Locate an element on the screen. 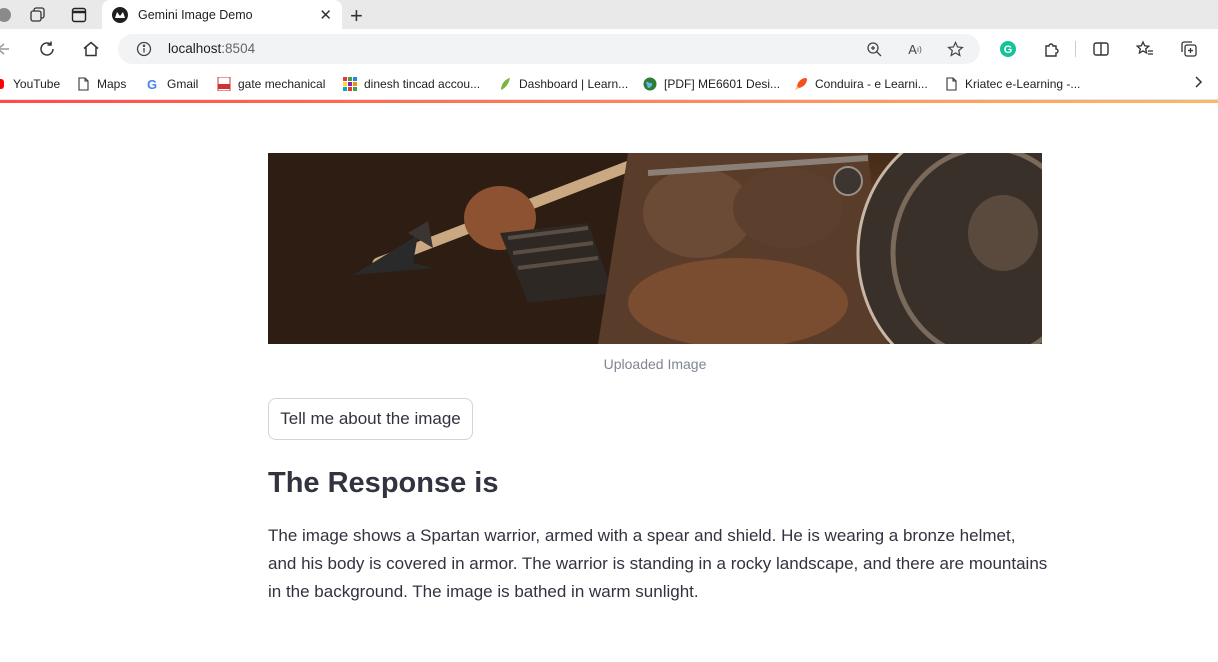 The width and height of the screenshot is (1218, 662). bookmark-label: gate mechanical is located at coordinates (282, 84).